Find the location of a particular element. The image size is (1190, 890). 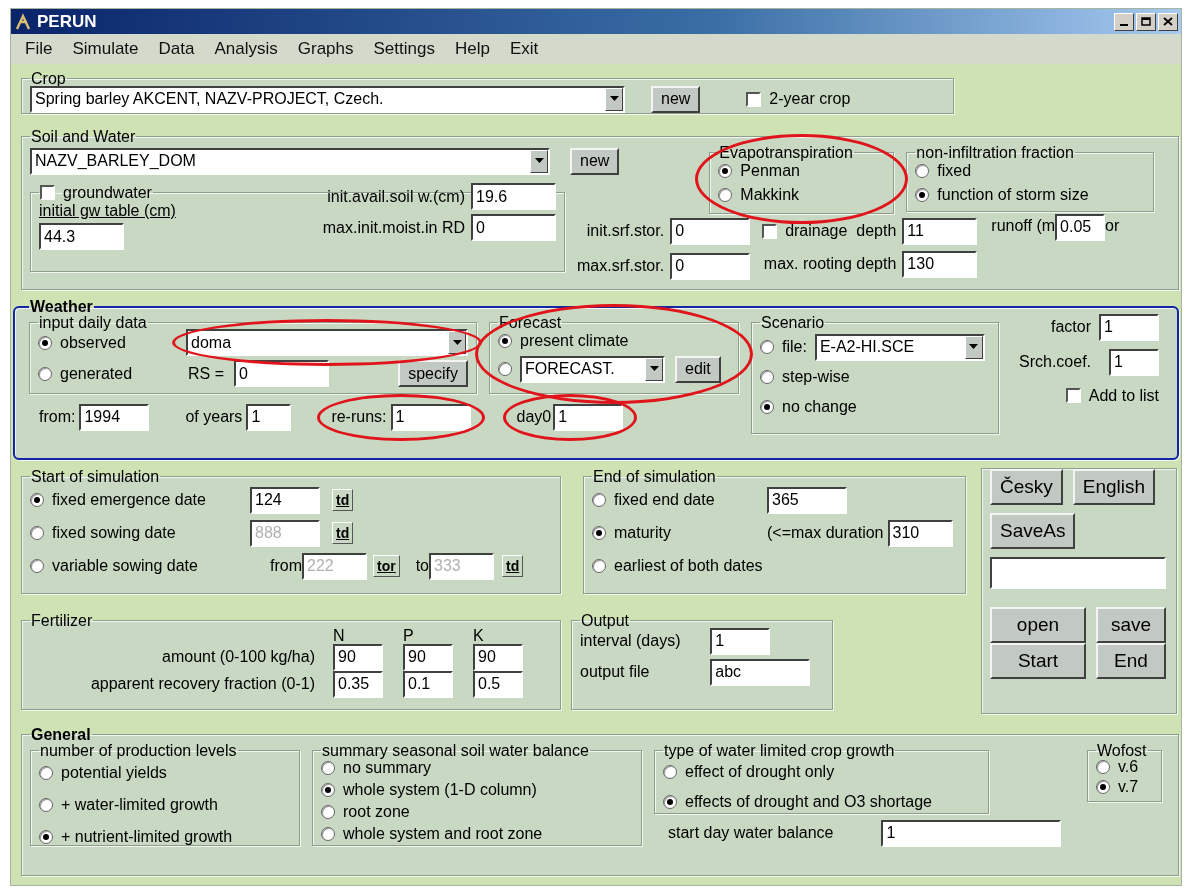

column-header: P is located at coordinates (408, 635).